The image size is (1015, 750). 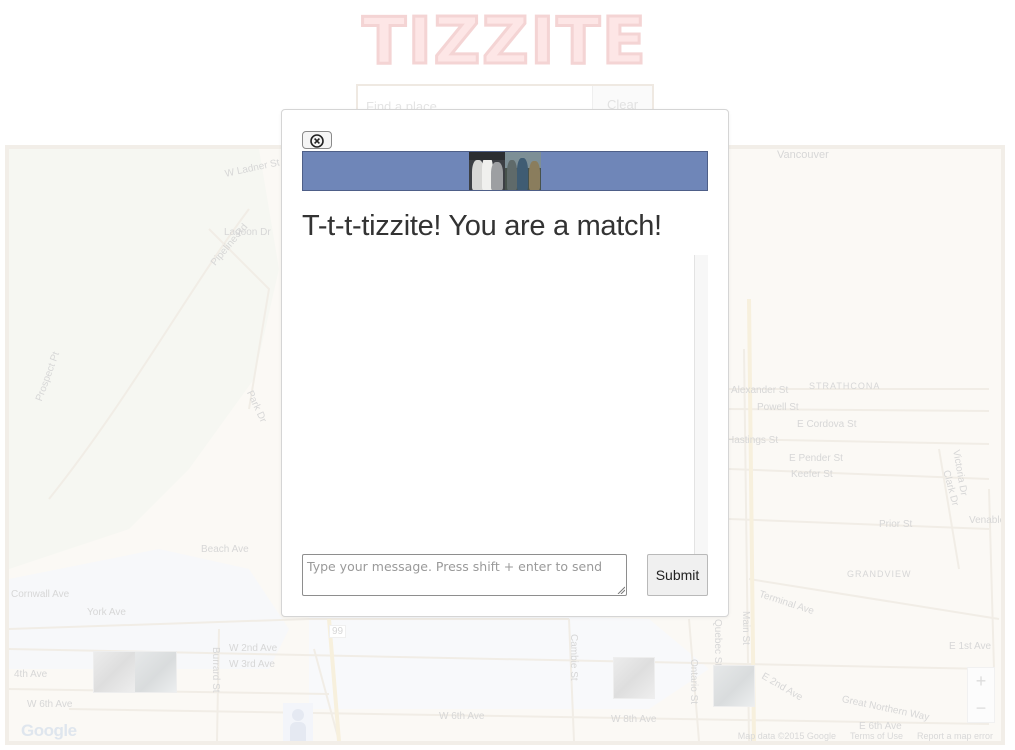 What do you see at coordinates (717, 643) in the screenshot?
I see `map-label: Quebec St` at bounding box center [717, 643].